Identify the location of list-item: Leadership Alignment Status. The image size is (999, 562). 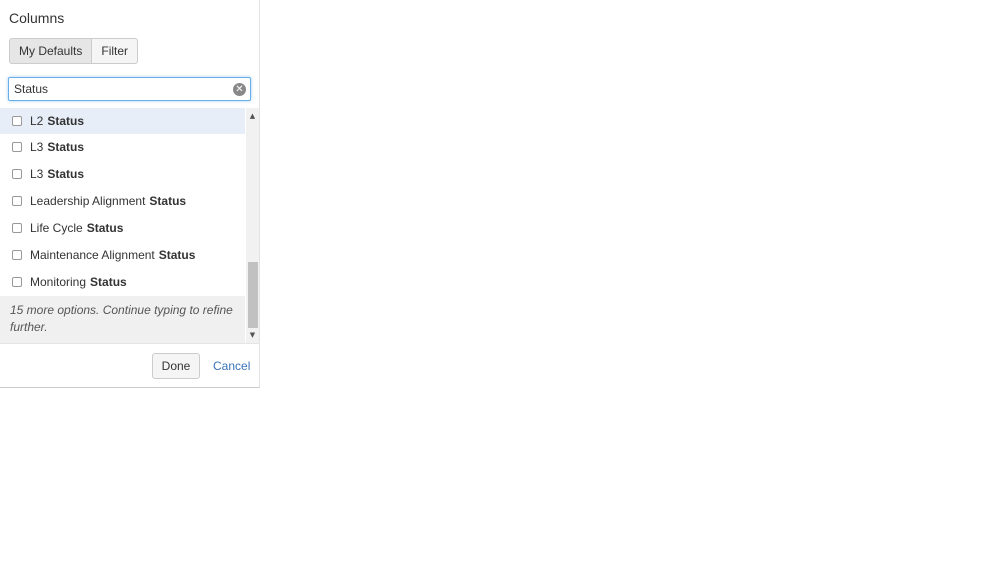
(122, 201).